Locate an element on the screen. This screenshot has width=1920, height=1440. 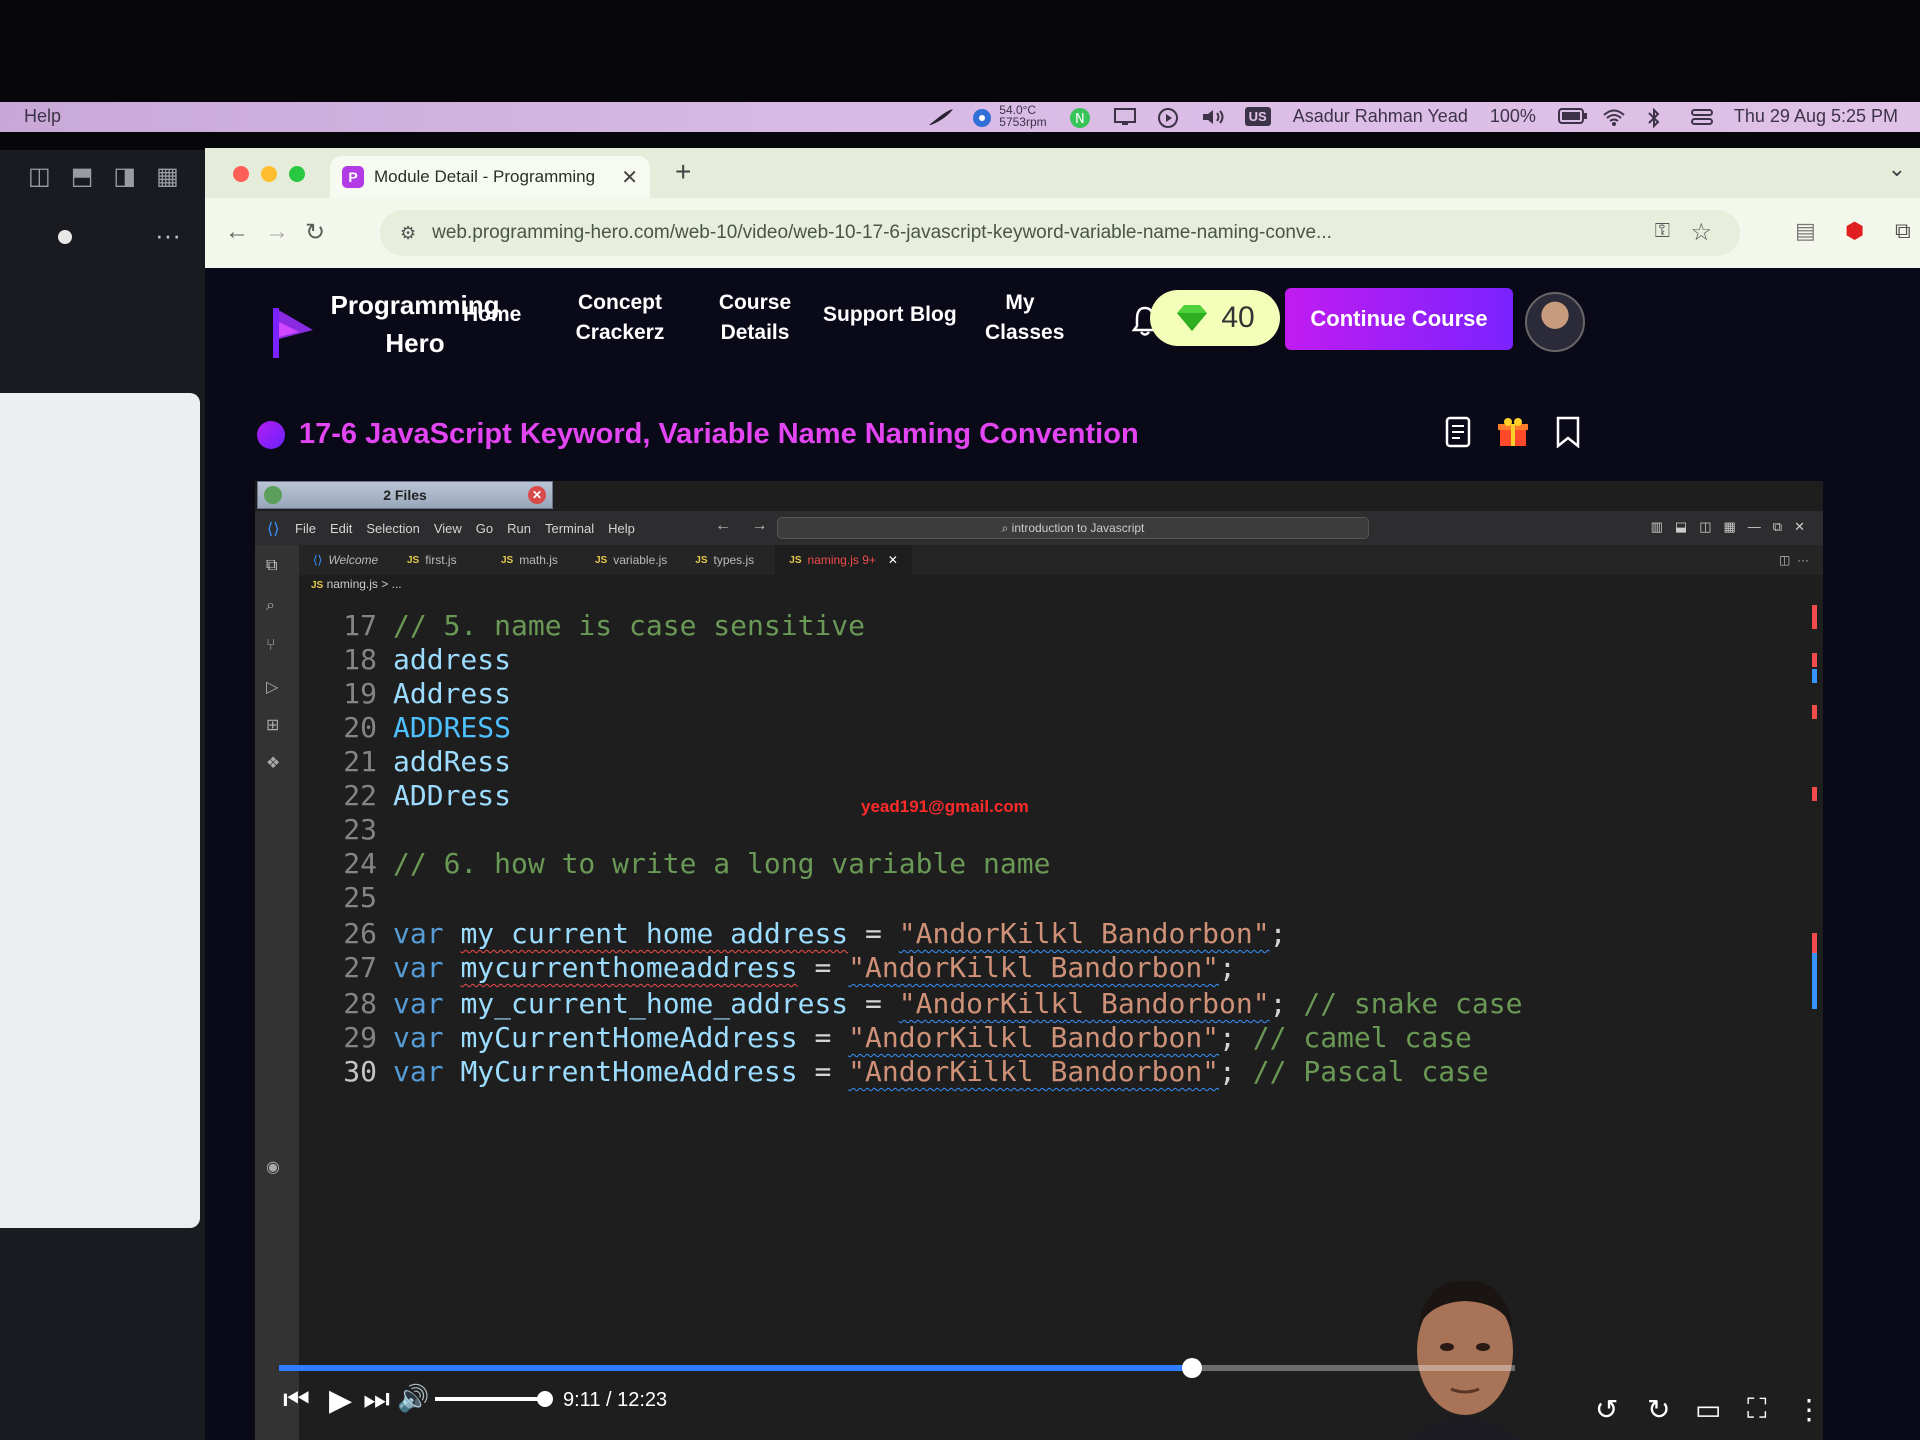
tab-search-chevron-icon: ⌄ is located at coordinates (1897, 169).